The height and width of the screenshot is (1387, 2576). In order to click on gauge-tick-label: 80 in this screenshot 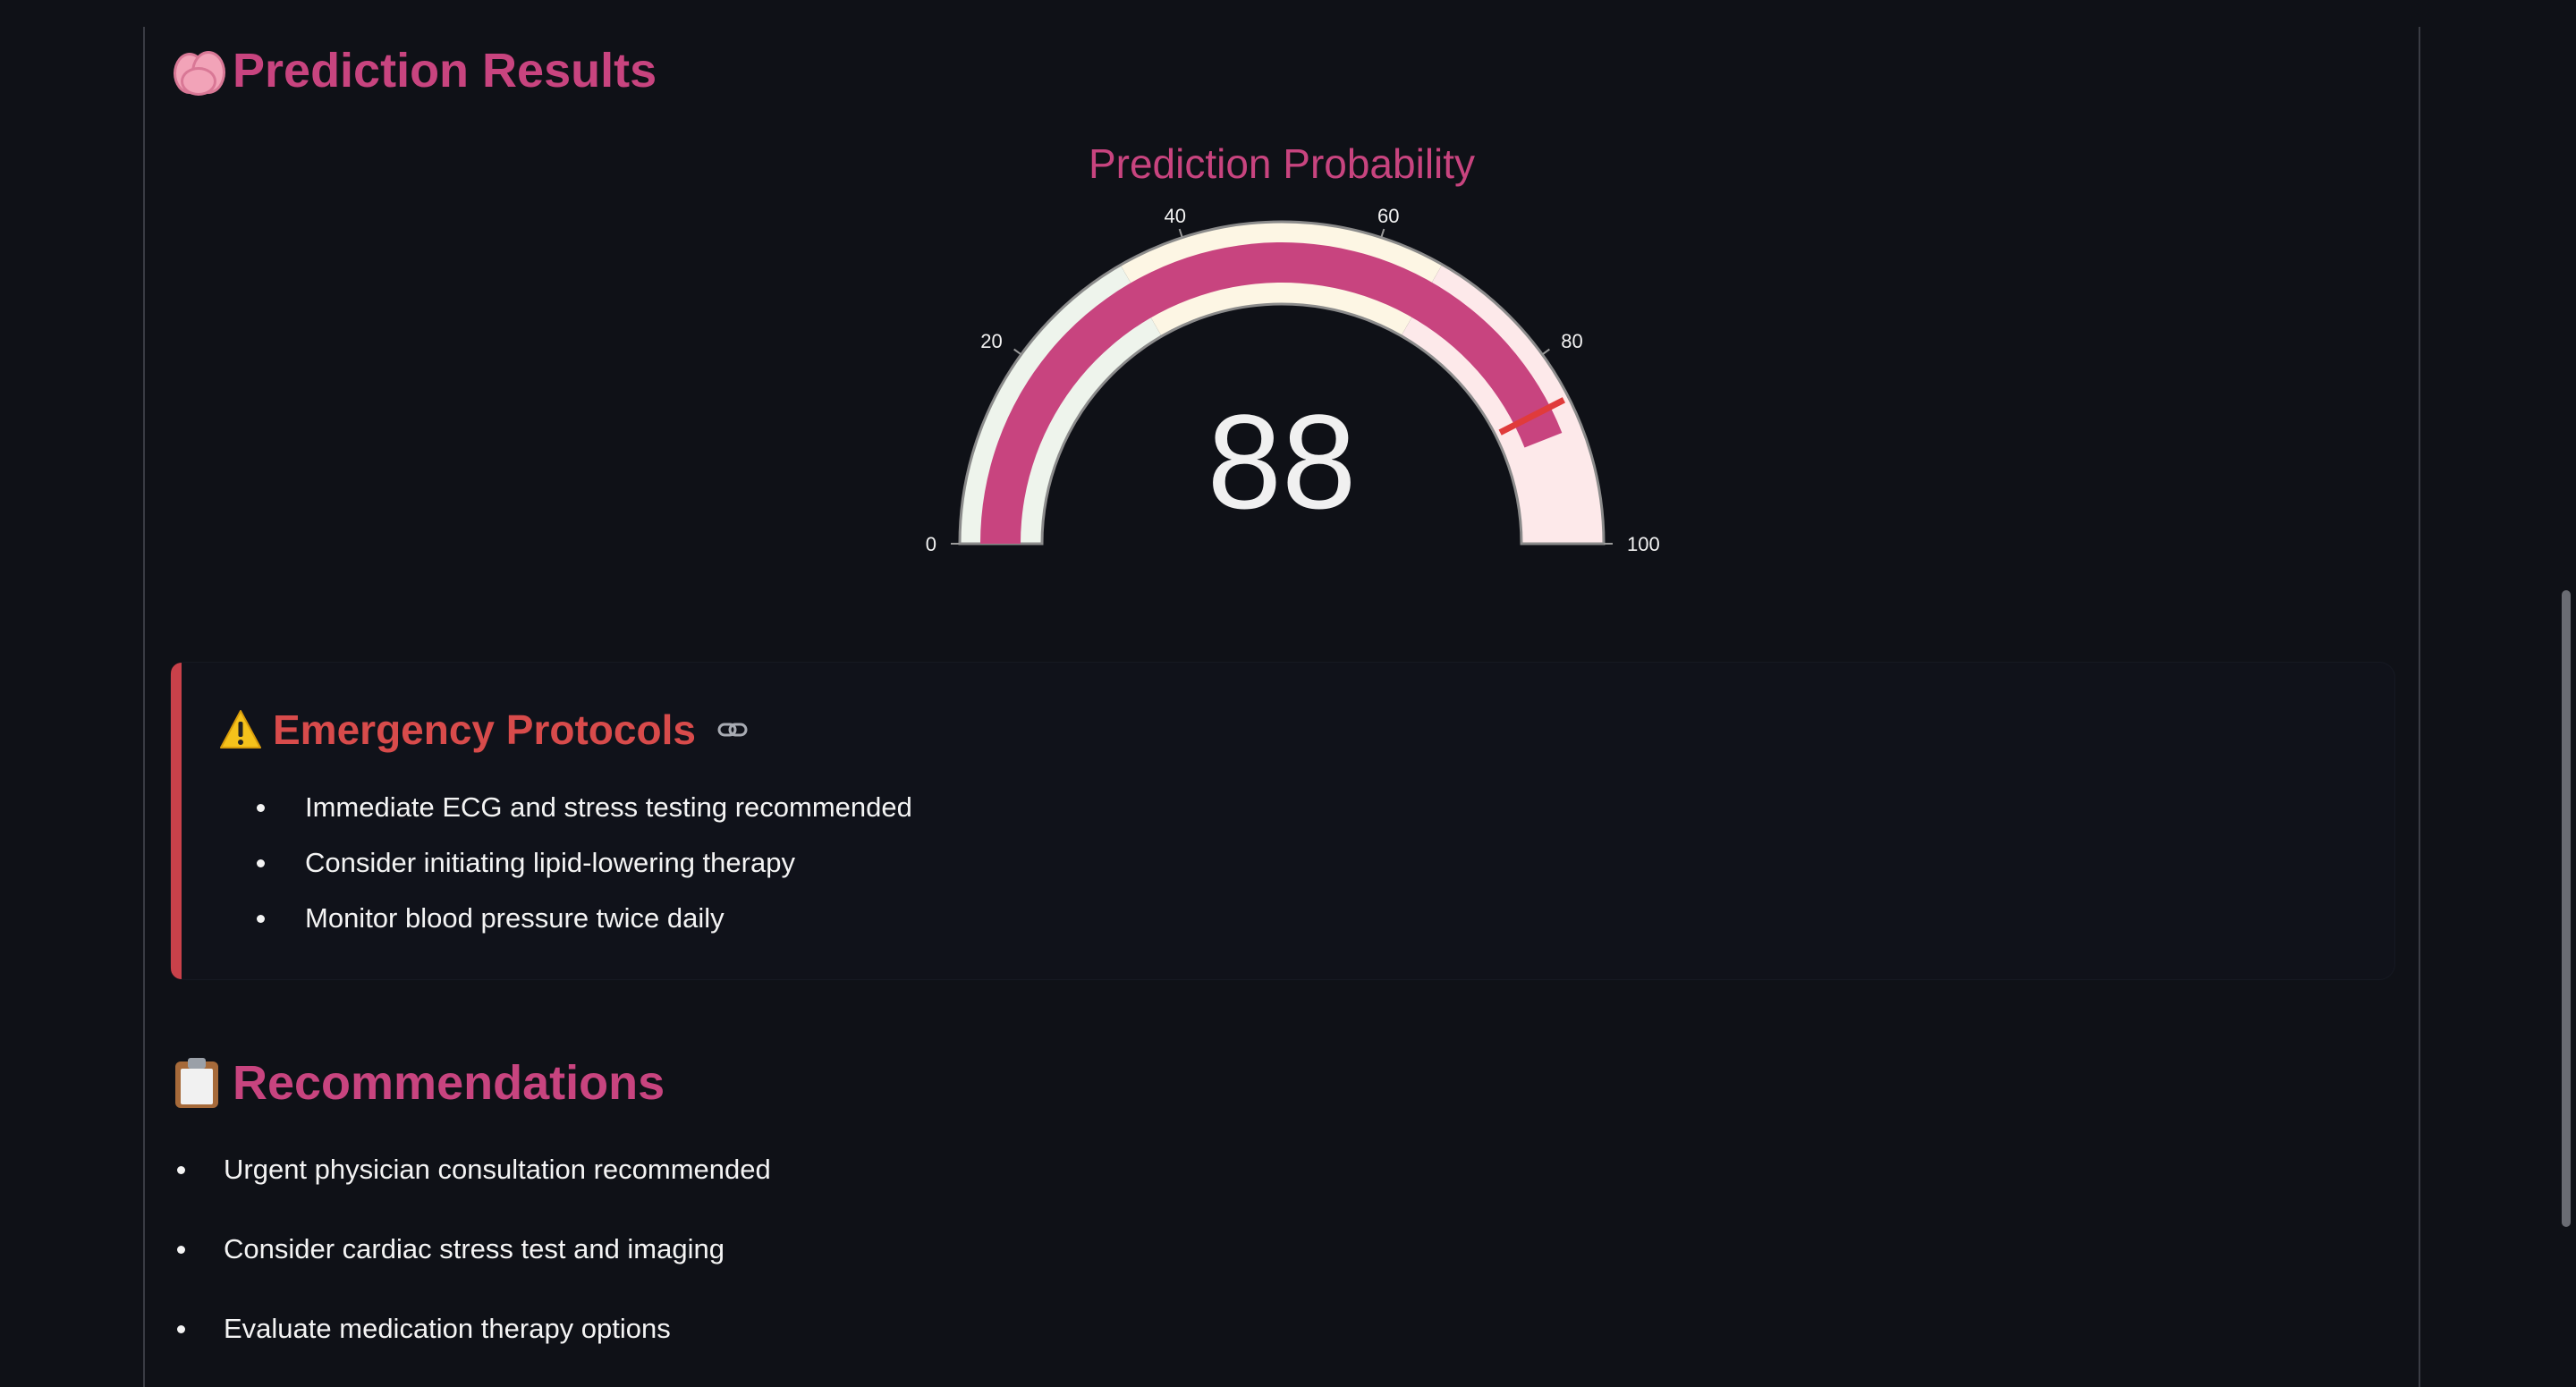, I will do `click(1571, 341)`.